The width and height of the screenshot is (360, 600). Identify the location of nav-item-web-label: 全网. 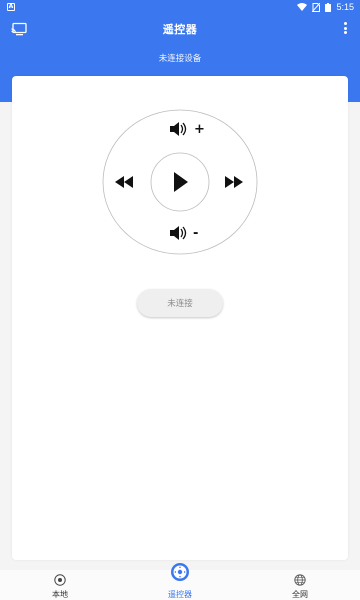
(300, 594).